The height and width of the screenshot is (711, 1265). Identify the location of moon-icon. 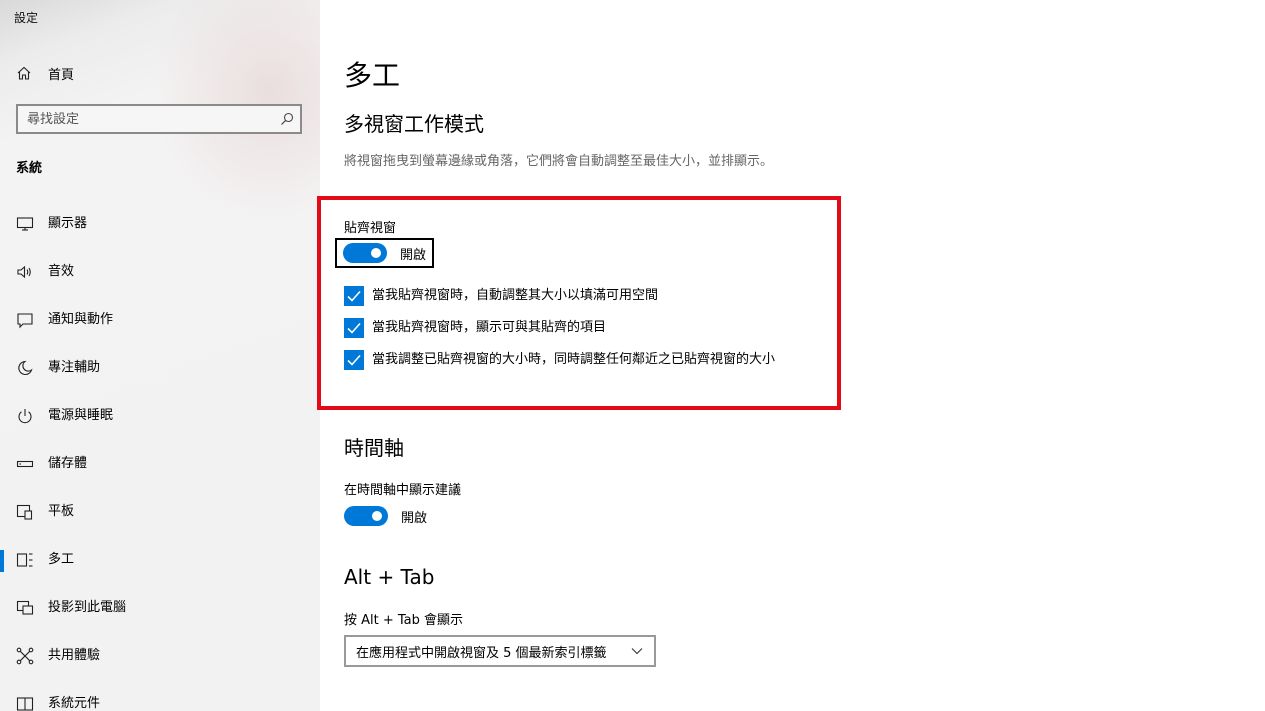
(25, 368).